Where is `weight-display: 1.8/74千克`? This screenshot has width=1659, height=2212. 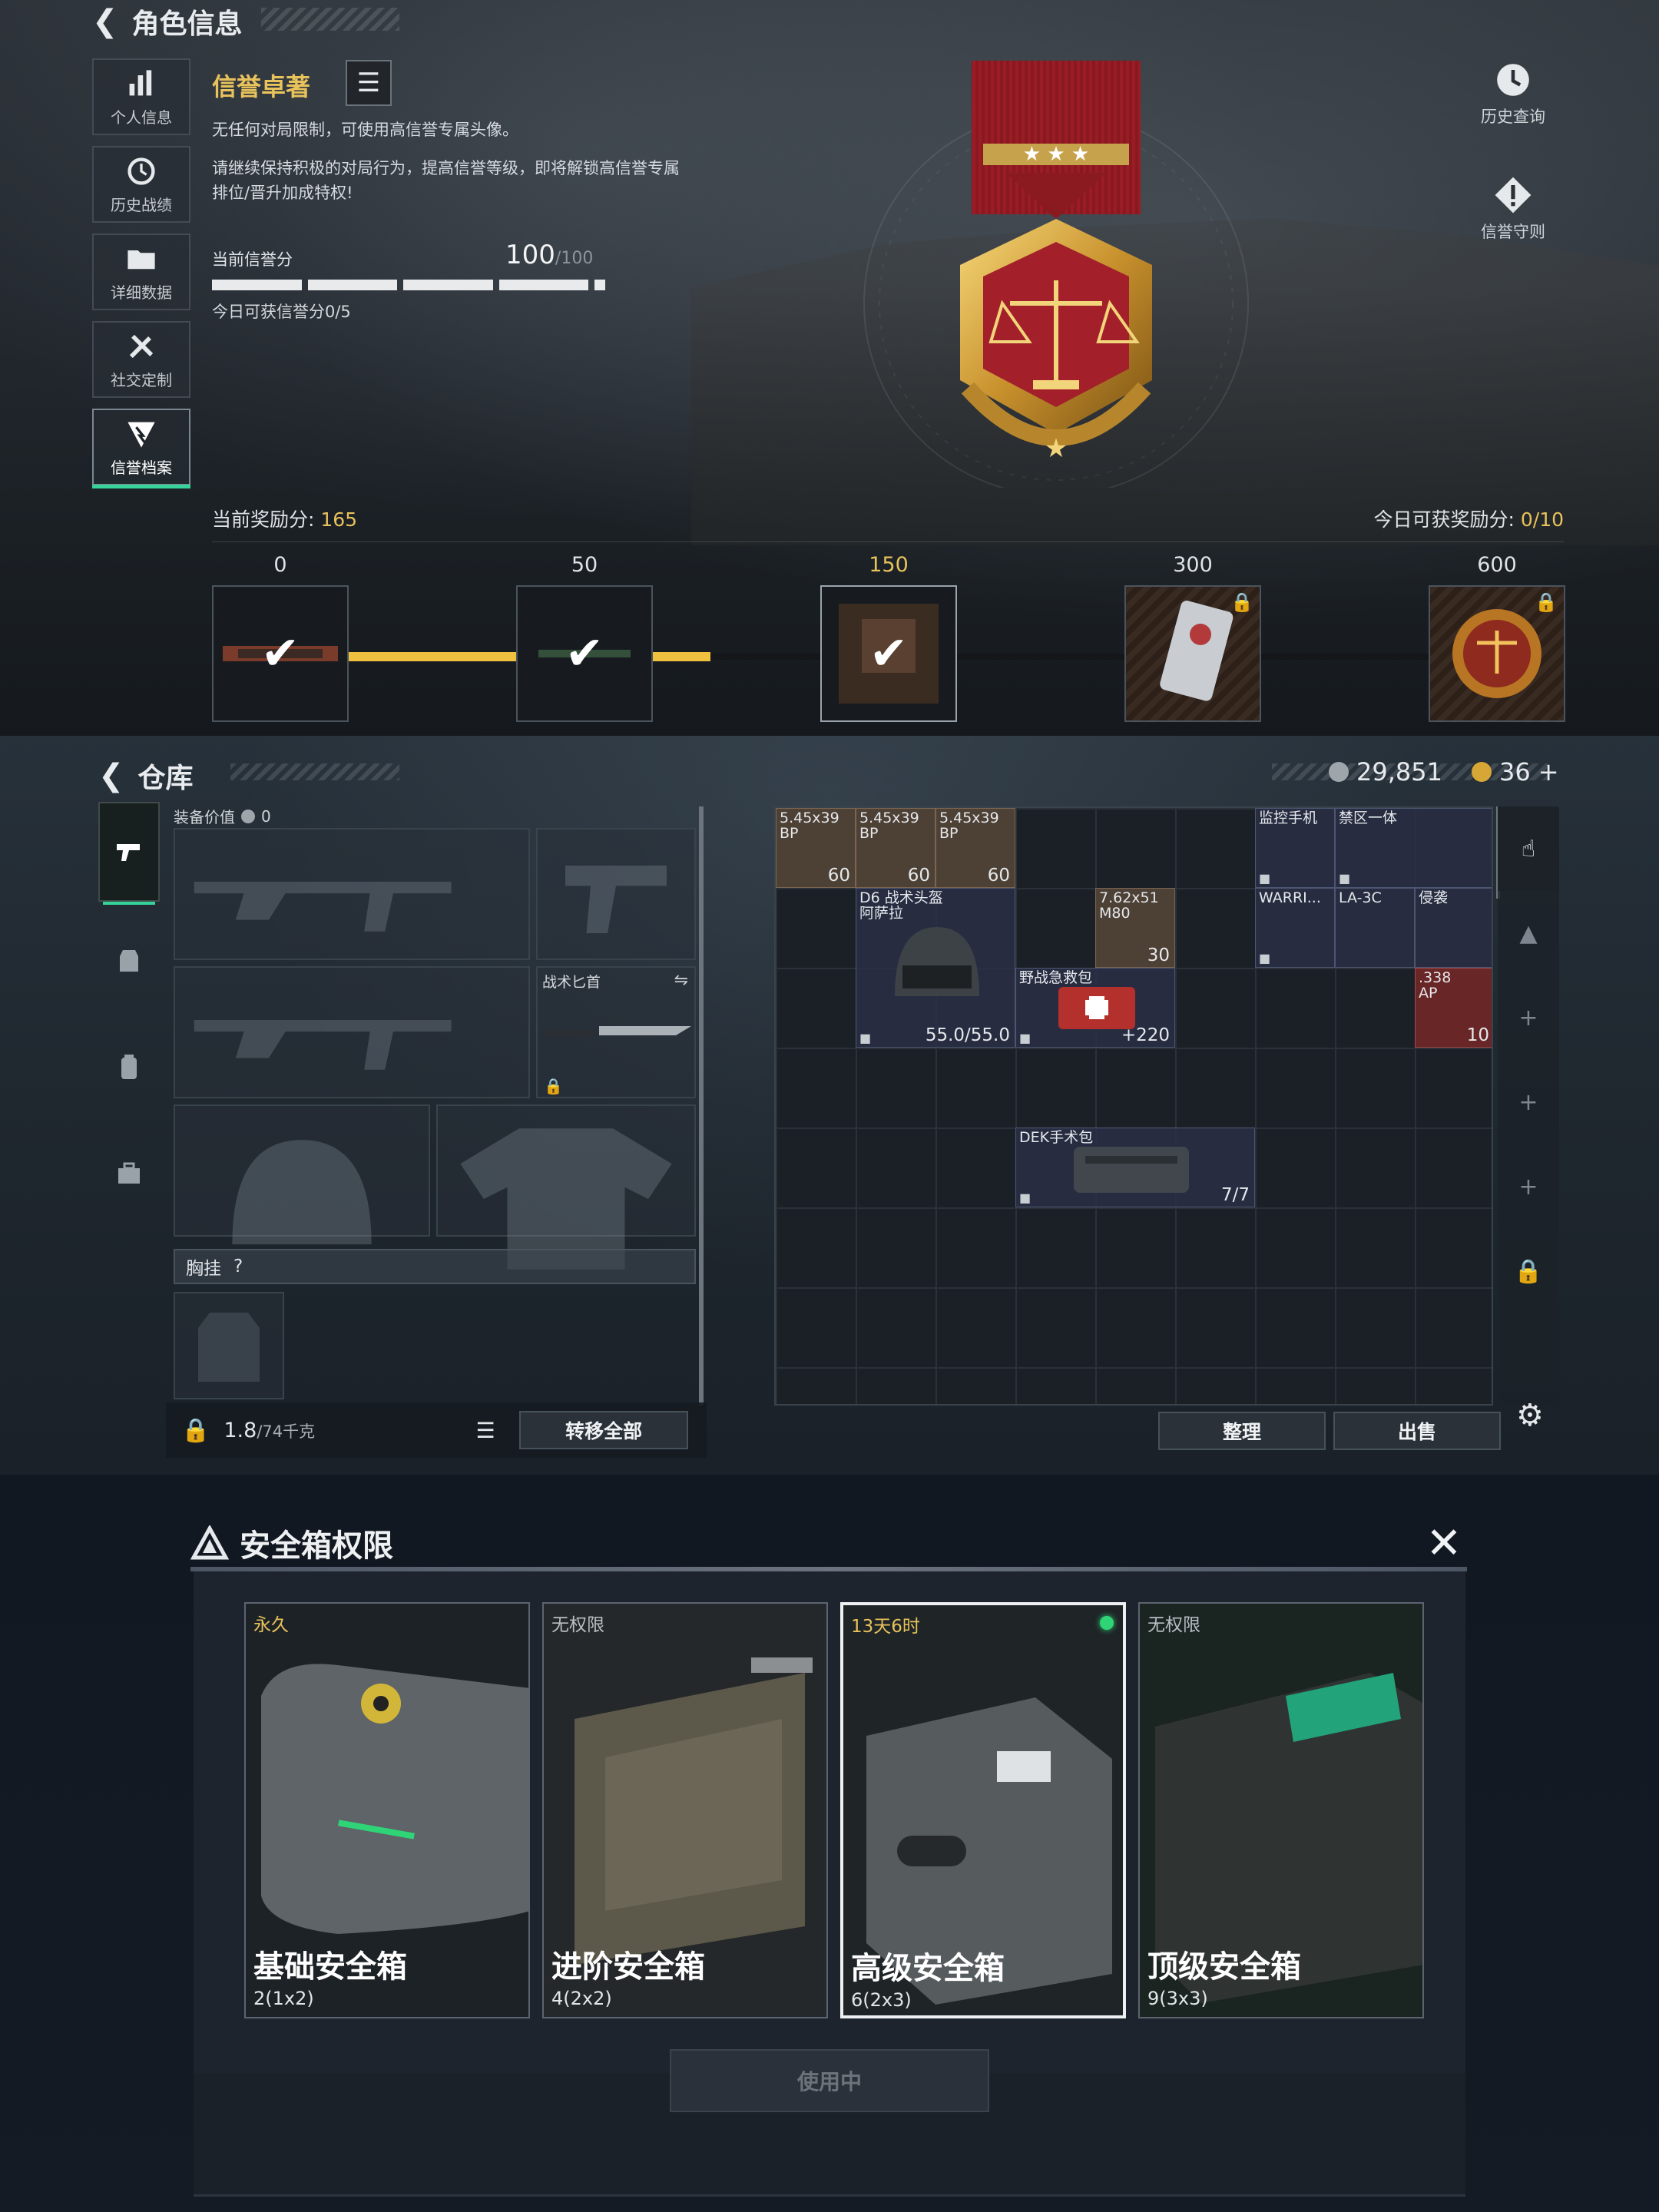 weight-display: 1.8/74千克 is located at coordinates (269, 1430).